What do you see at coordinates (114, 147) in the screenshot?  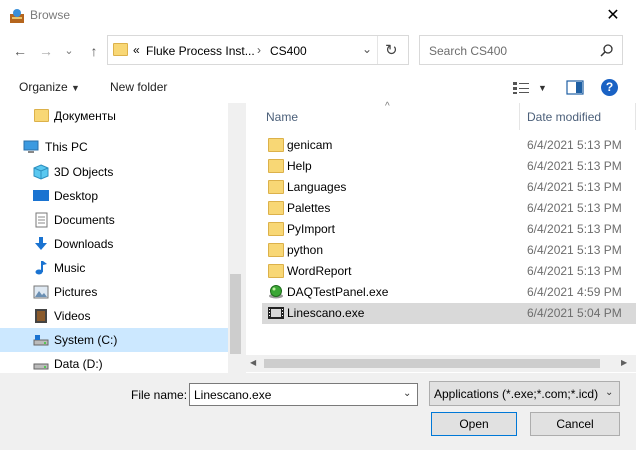 I see `sidebar-item-this-pc: This PC` at bounding box center [114, 147].